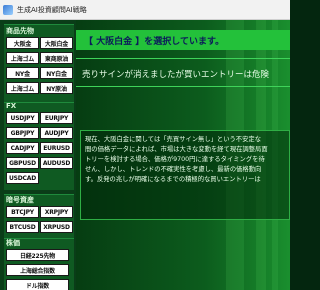 This screenshot has height=290, width=320. Describe the element at coordinates (56, 58) in the screenshot. I see `button-tocom-crude: 東商原油` at that location.